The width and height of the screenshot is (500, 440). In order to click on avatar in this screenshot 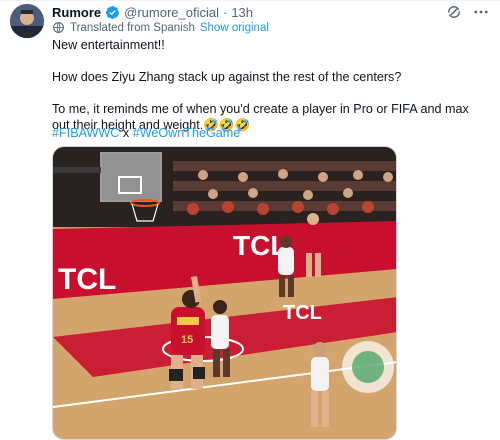, I will do `click(27, 21)`.